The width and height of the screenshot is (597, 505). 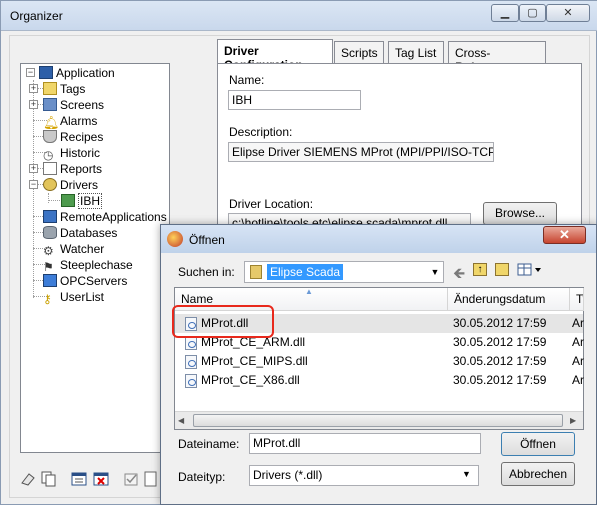 What do you see at coordinates (497, 57) in the screenshot?
I see `tab-cross-reference: Cross-Reference` at bounding box center [497, 57].